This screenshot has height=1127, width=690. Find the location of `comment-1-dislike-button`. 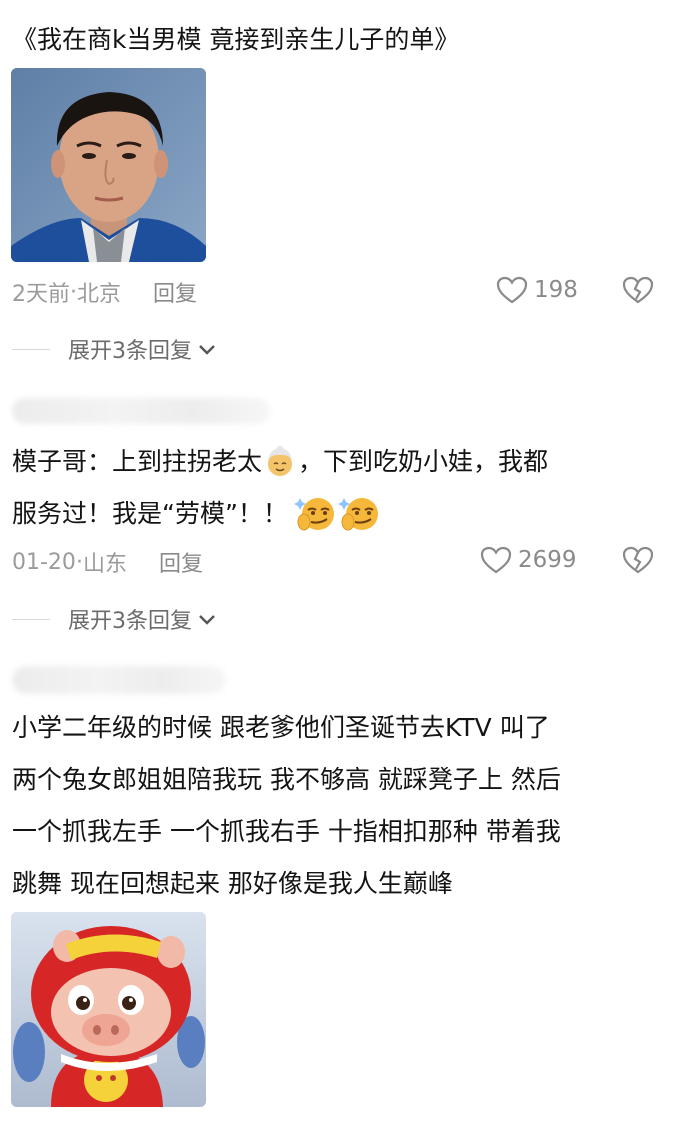

comment-1-dislike-button is located at coordinates (638, 292).